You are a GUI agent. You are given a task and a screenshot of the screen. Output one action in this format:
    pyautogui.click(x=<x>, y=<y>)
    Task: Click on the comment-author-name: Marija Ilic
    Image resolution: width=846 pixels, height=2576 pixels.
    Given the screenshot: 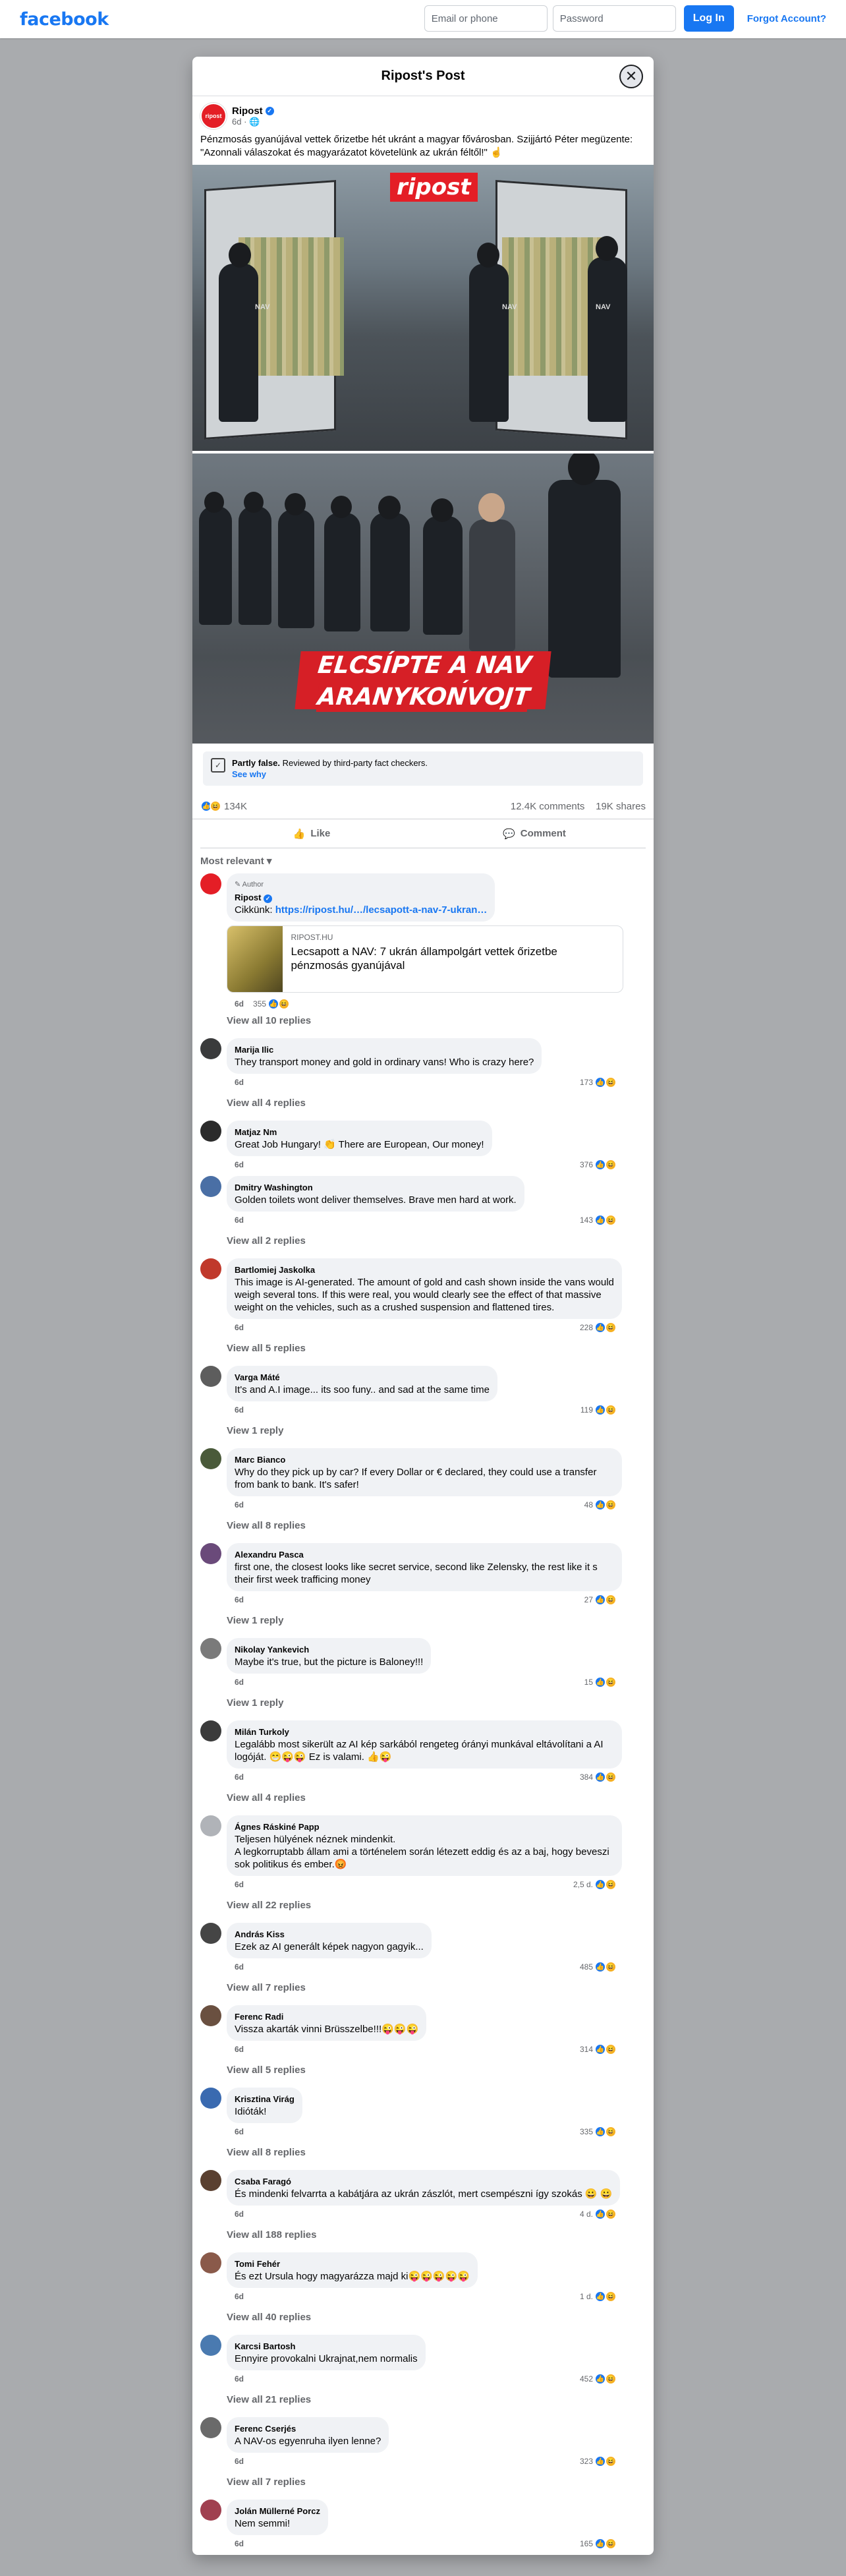 What is the action you would take?
    pyautogui.click(x=384, y=1049)
    